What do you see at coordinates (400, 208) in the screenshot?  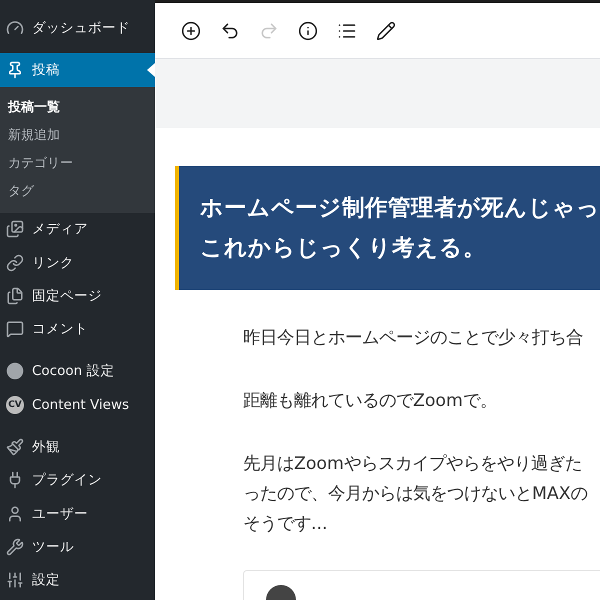 I see `post-title-line: ホームページ制作管理者が死んじゃっ` at bounding box center [400, 208].